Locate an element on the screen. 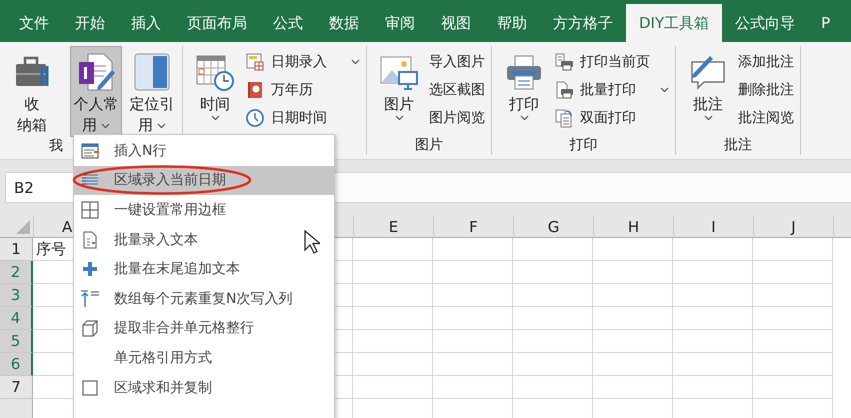 This screenshot has height=418, width=851. ribbon-button: 添加批注 is located at coordinates (766, 62).